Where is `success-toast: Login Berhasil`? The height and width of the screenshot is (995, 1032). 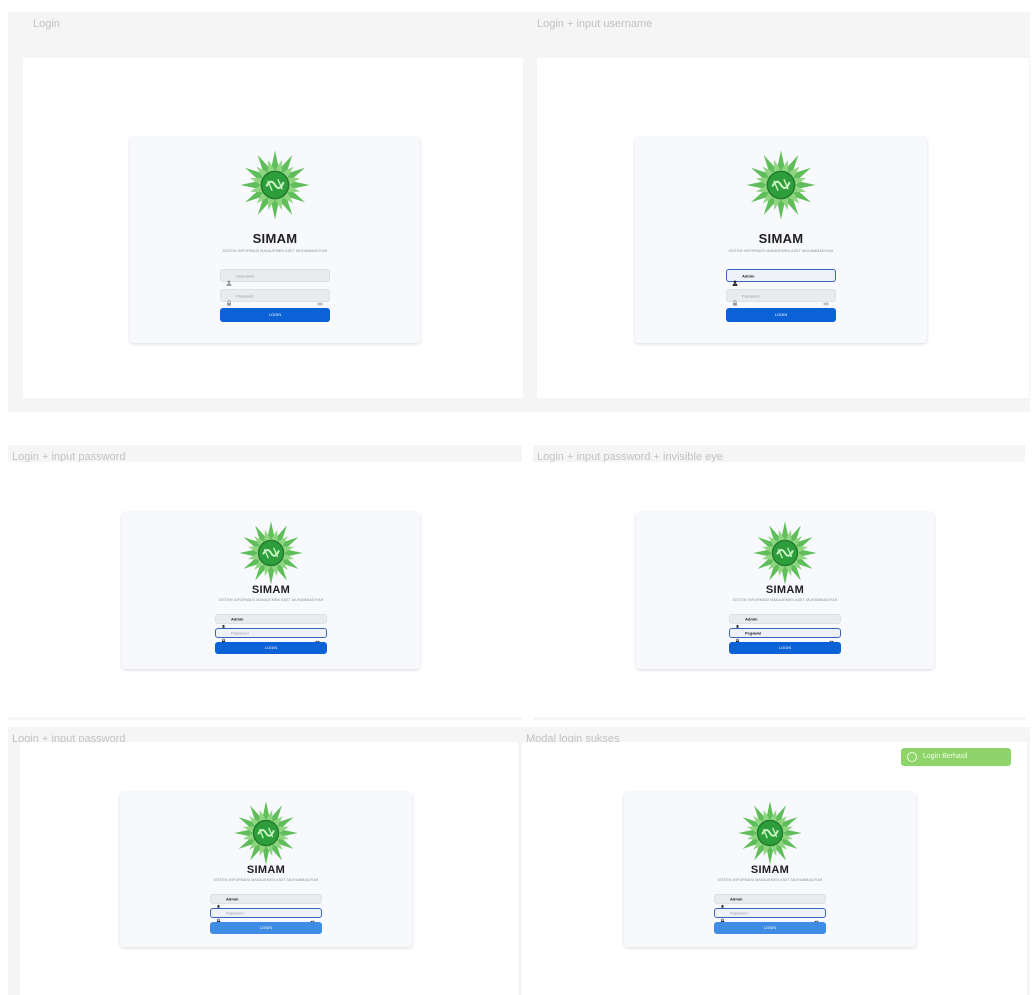
success-toast: Login Berhasil is located at coordinates (956, 757).